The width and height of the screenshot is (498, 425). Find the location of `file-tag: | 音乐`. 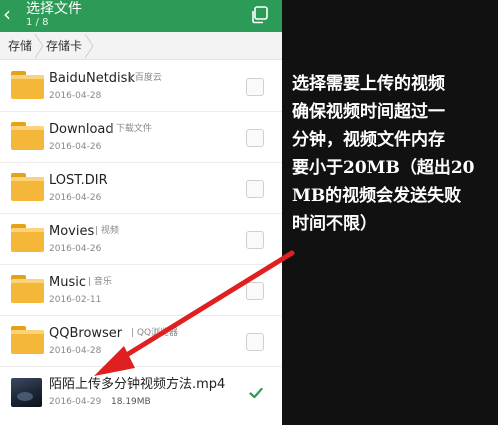

file-tag: | 音乐 is located at coordinates (100, 282).